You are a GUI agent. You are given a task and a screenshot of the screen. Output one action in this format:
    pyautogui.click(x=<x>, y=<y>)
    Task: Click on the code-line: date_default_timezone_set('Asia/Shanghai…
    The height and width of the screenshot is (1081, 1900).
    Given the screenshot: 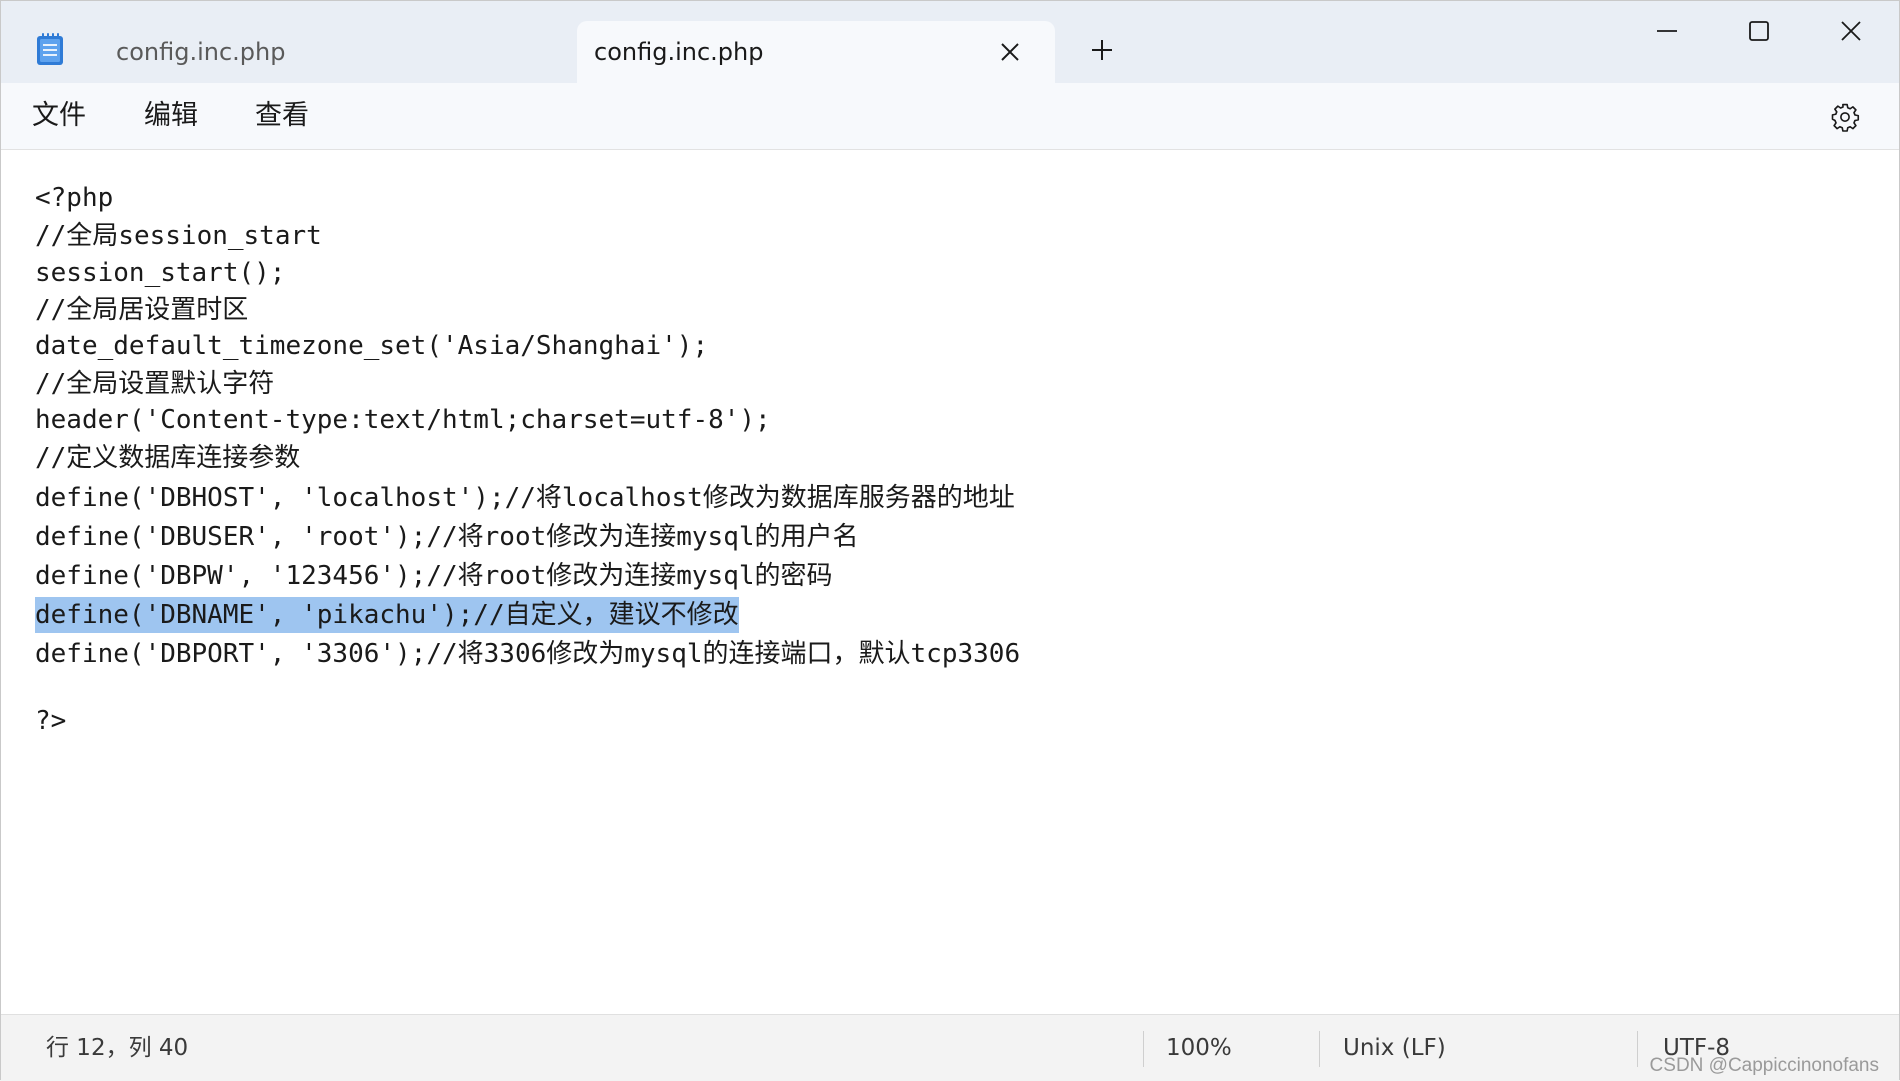 What is the action you would take?
    pyautogui.click(x=372, y=346)
    